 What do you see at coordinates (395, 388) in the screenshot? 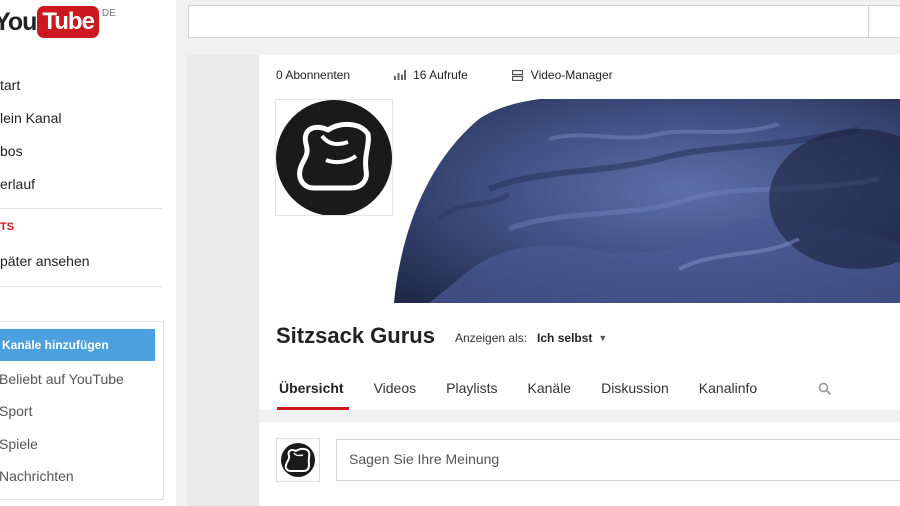
I see `tab-videos: Videos` at bounding box center [395, 388].